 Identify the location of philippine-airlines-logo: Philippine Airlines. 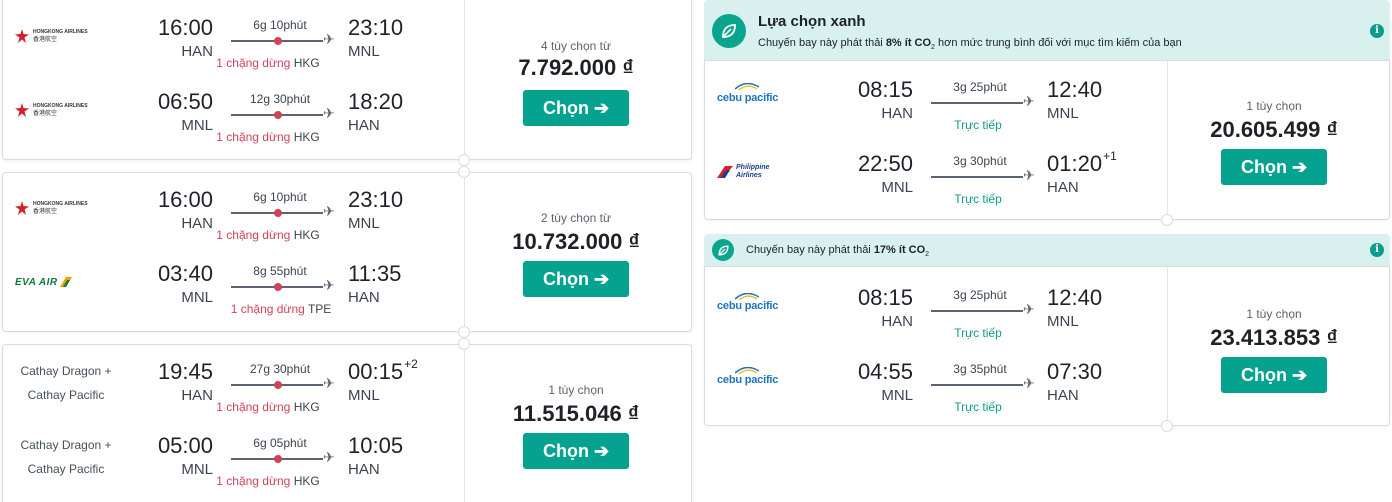
(762, 172).